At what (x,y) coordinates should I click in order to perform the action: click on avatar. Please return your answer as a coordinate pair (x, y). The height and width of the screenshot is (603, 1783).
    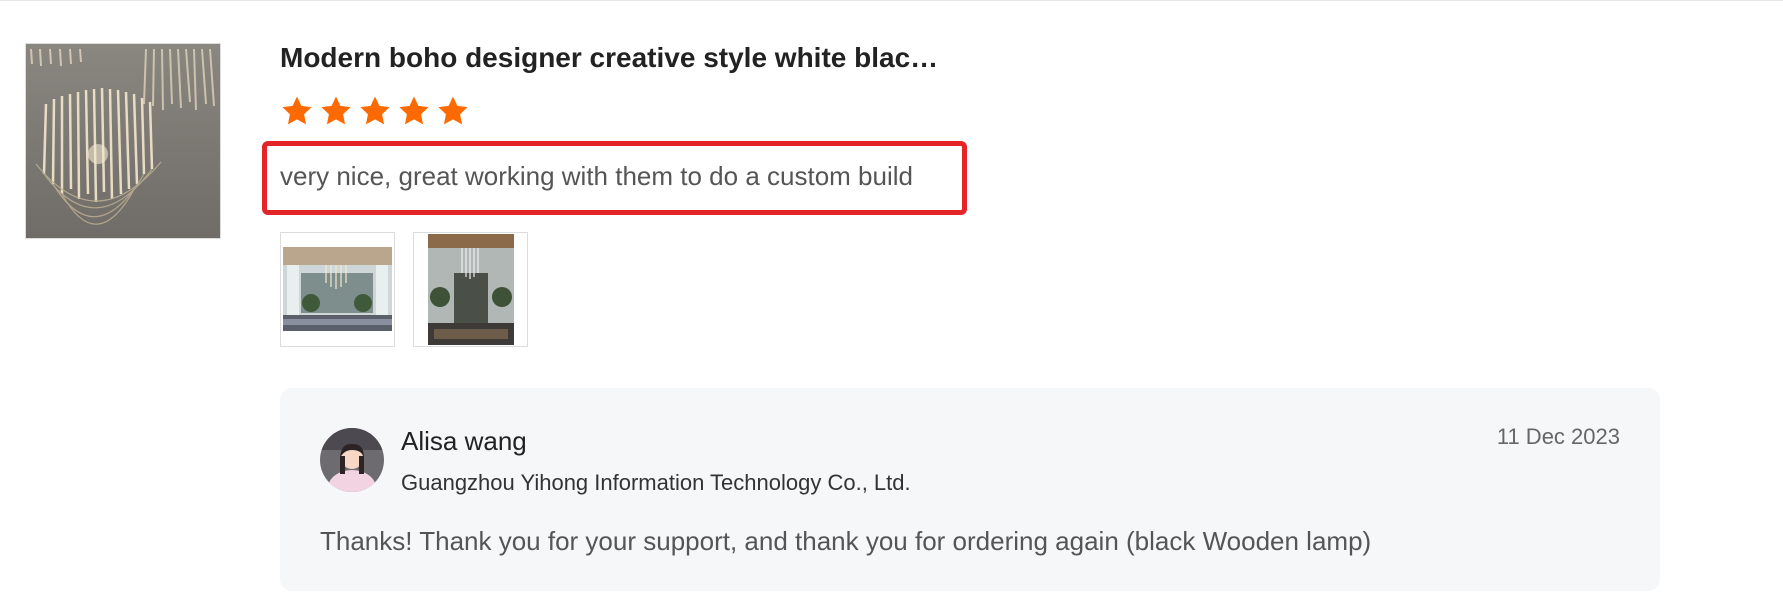
    Looking at the image, I should click on (352, 460).